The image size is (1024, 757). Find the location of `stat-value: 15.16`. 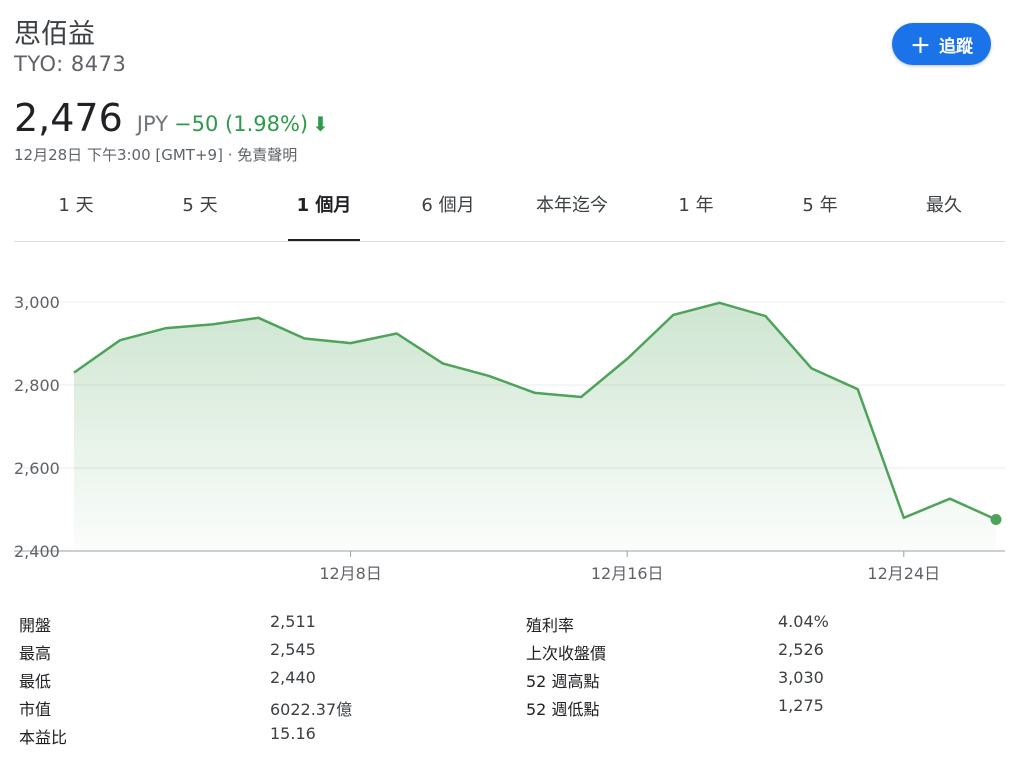

stat-value: 15.16 is located at coordinates (293, 733).